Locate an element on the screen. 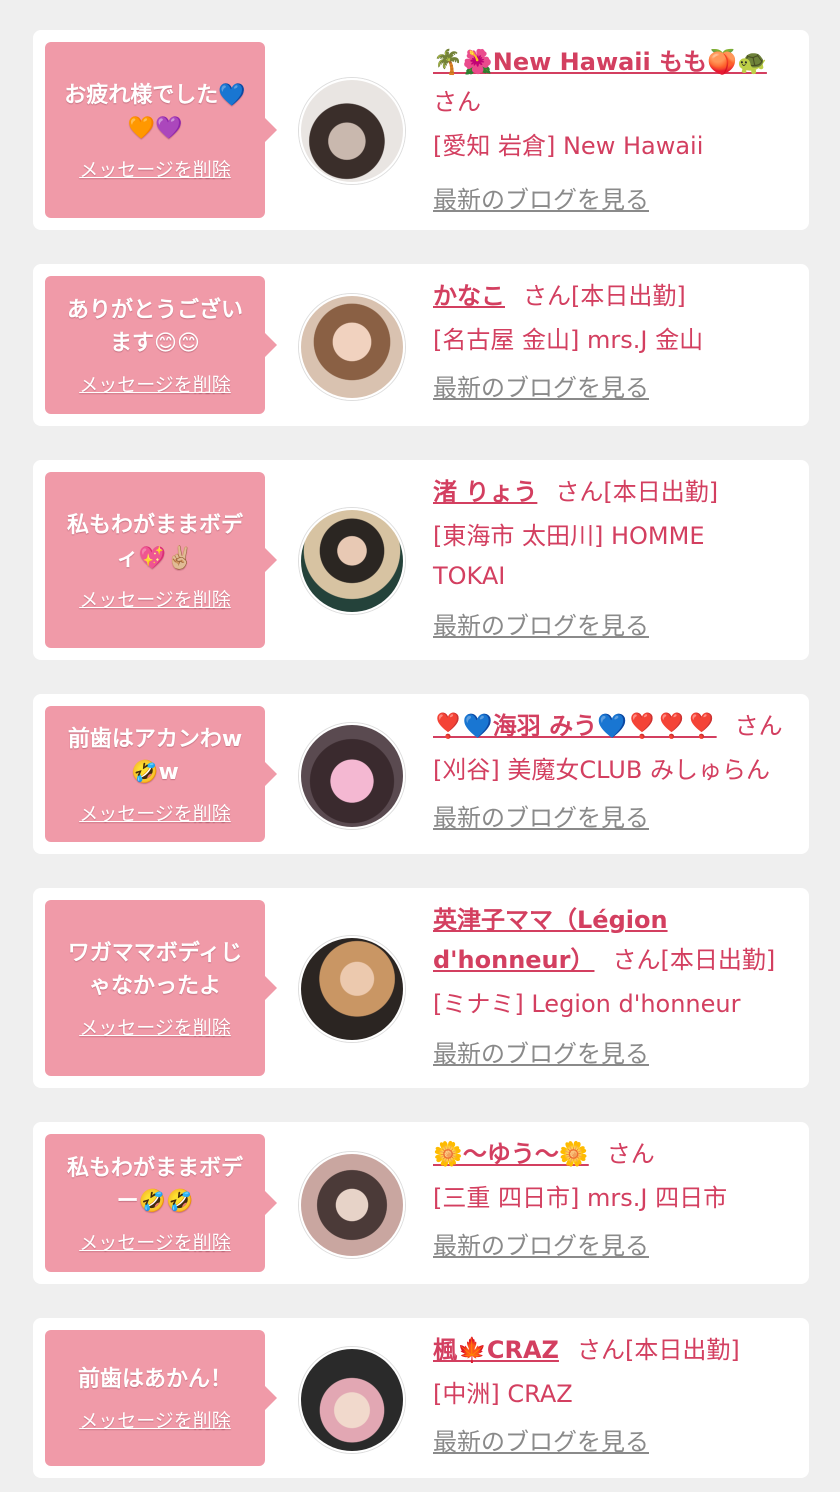  shop-info: [三重 四日市] mrs.J 四日市 is located at coordinates (580, 1198).